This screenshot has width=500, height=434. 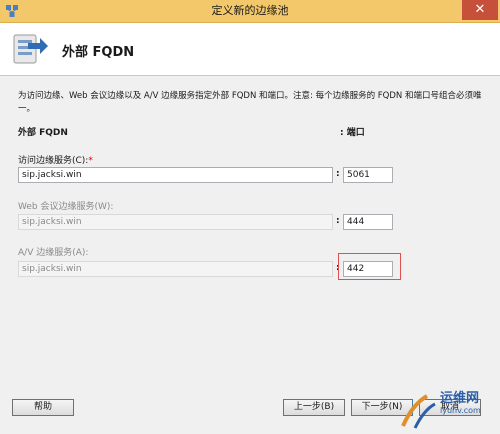 I want to click on server-arrow-icon, so click(x=30, y=49).